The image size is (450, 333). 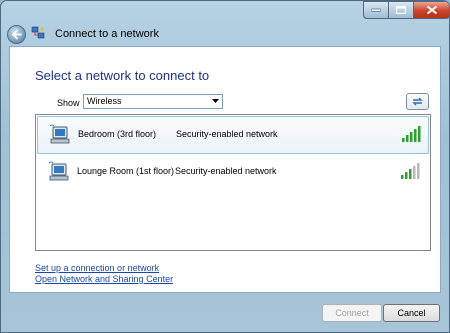 I want to click on maximize-button, so click(x=401, y=10).